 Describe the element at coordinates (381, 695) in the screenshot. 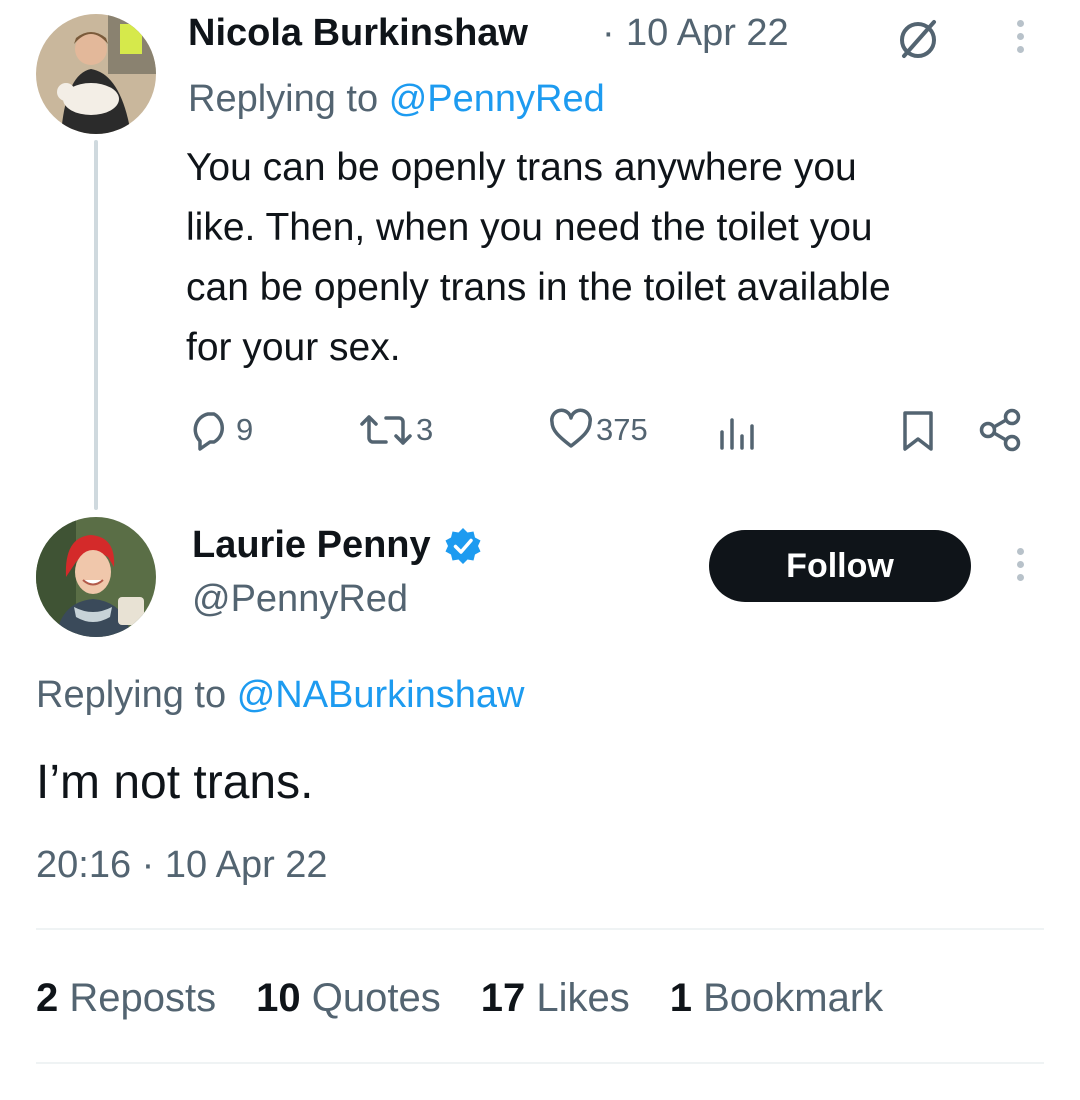

I see `replying-handle-link: @NABurkinshaw` at that location.